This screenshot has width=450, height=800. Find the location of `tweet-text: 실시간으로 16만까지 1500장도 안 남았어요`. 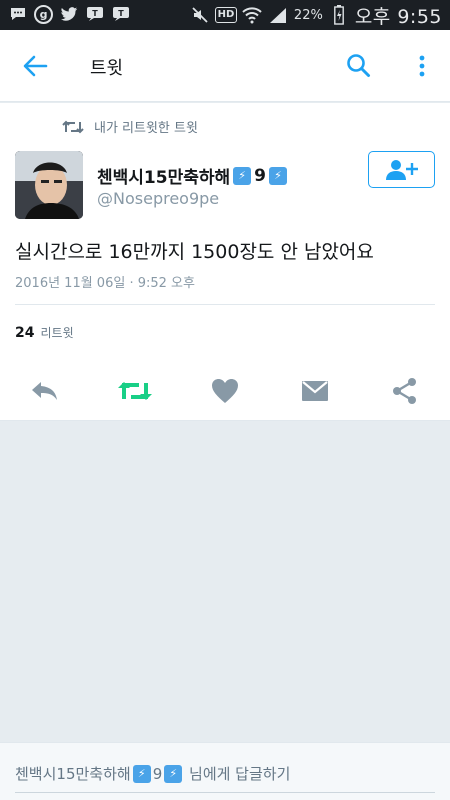

tweet-text: 실시간으로 16만까지 1500장도 안 남았어요 is located at coordinates (194, 252).